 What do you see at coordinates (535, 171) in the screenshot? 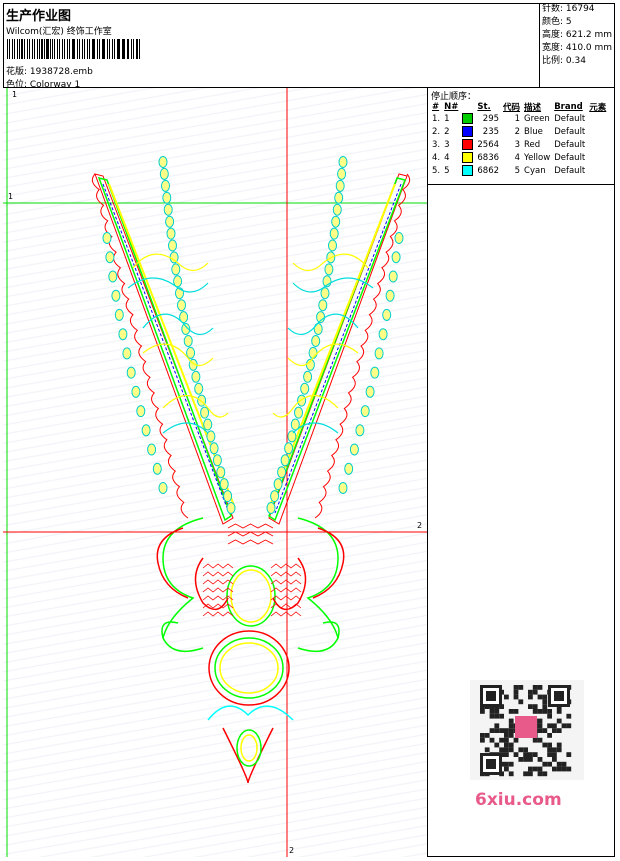
I see `cell-desc: Cyan` at bounding box center [535, 171].